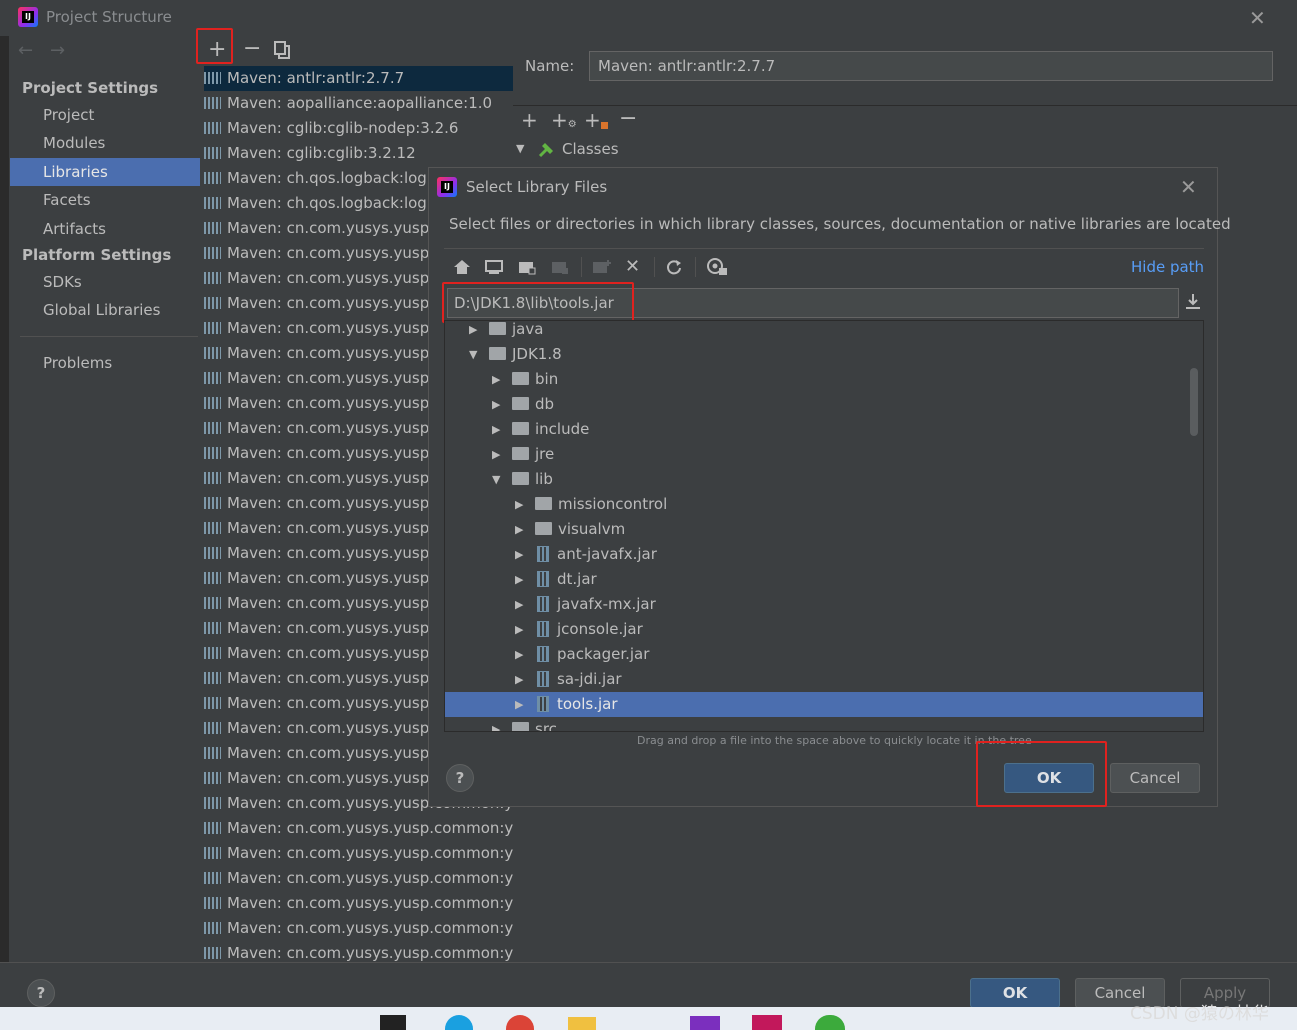 The image size is (1297, 1030). Describe the element at coordinates (1193, 302) in the screenshot. I see `download-icon` at that location.